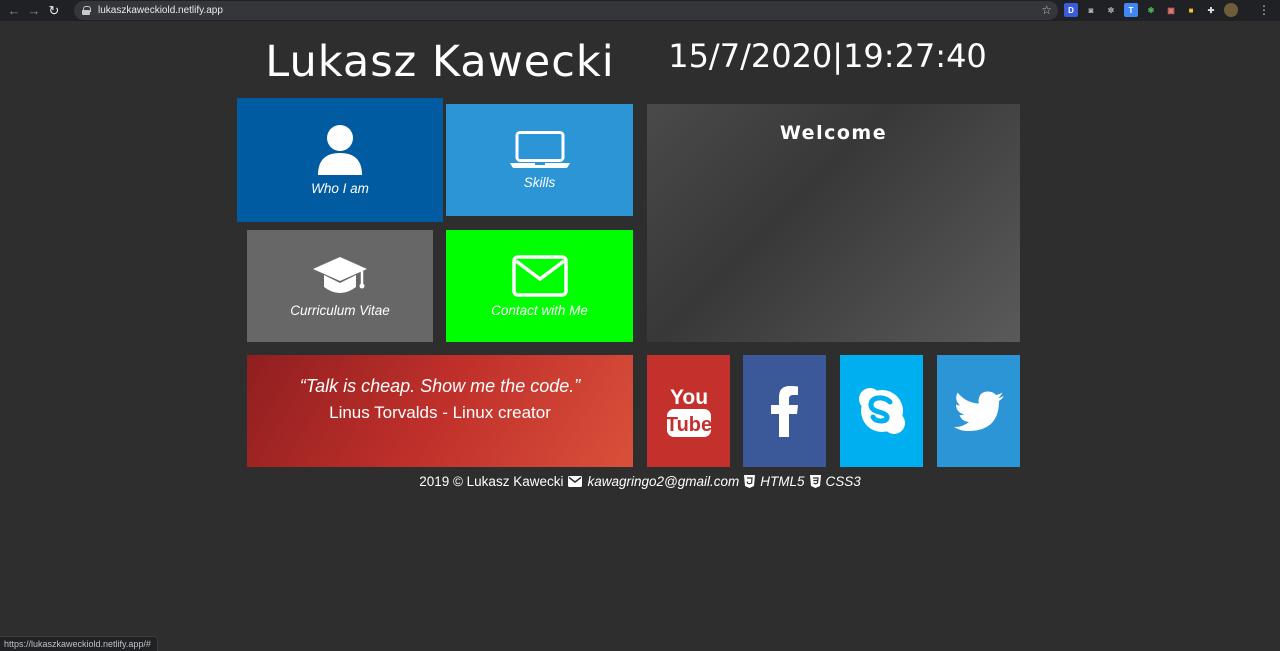 The height and width of the screenshot is (651, 1280). I want to click on status-bar-url: https://lukaszkaweckiold.netlify.app/#, so click(79, 643).